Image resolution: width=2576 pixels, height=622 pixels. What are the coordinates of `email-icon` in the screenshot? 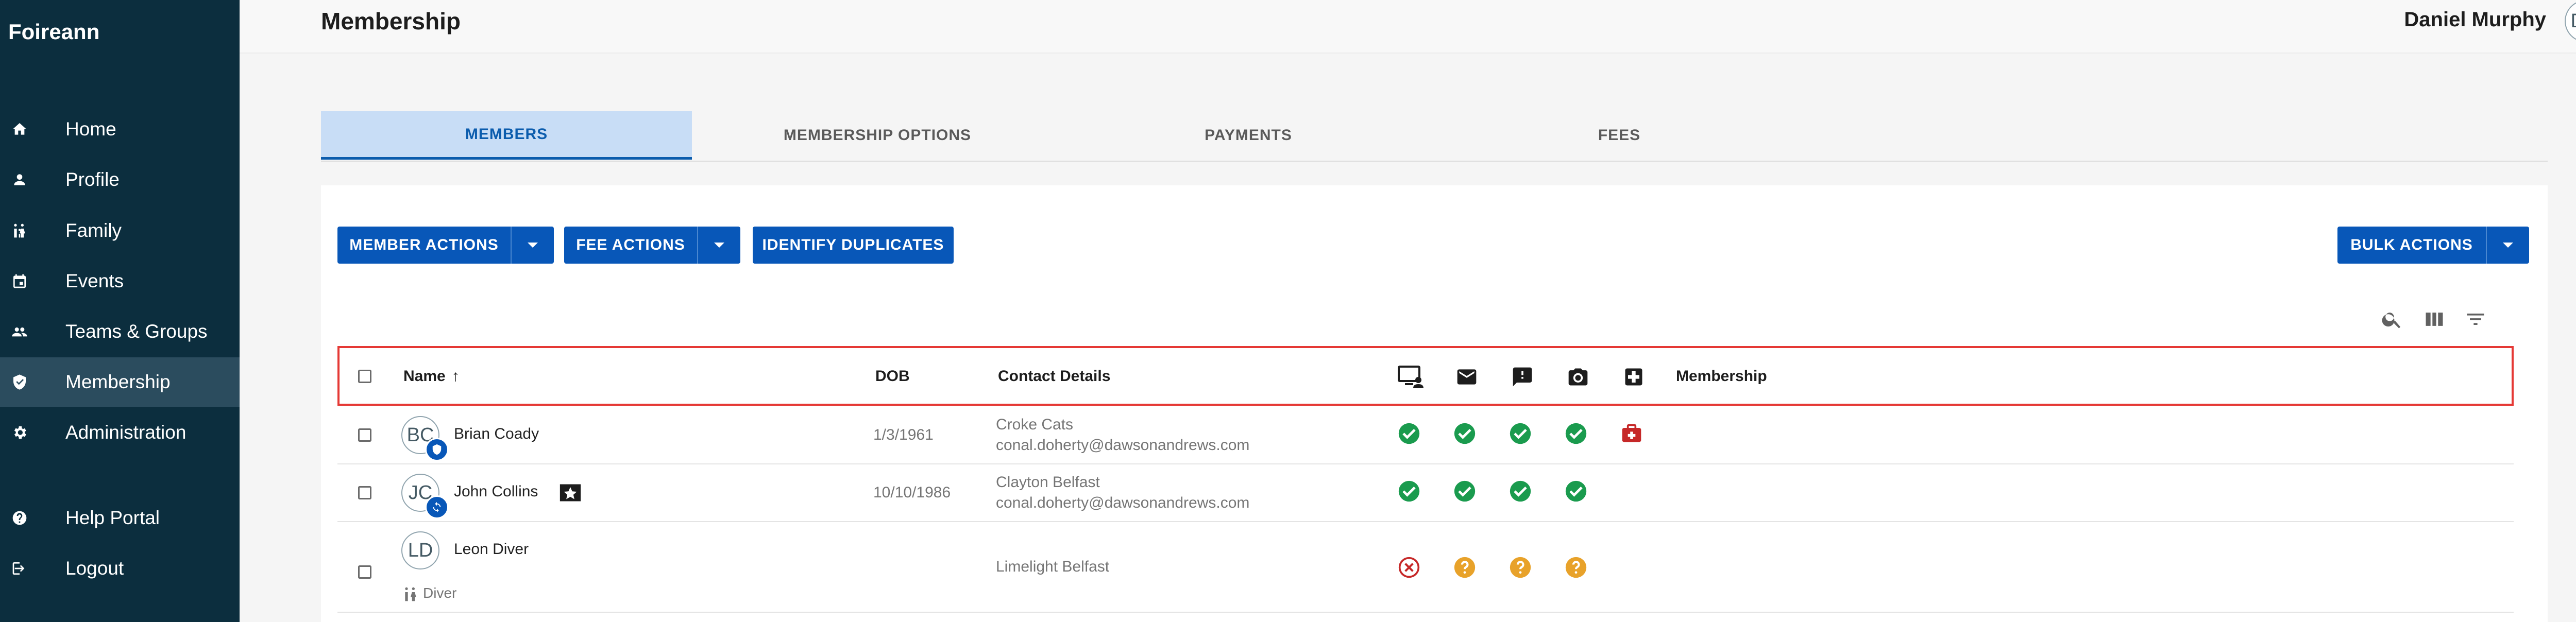 It's located at (1467, 377).